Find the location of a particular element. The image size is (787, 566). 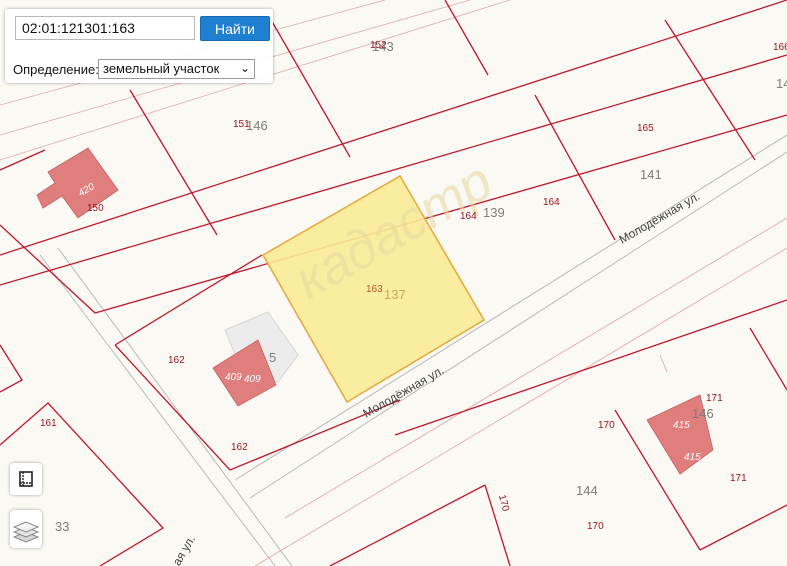

svg-text: 14 is located at coordinates (781, 83).